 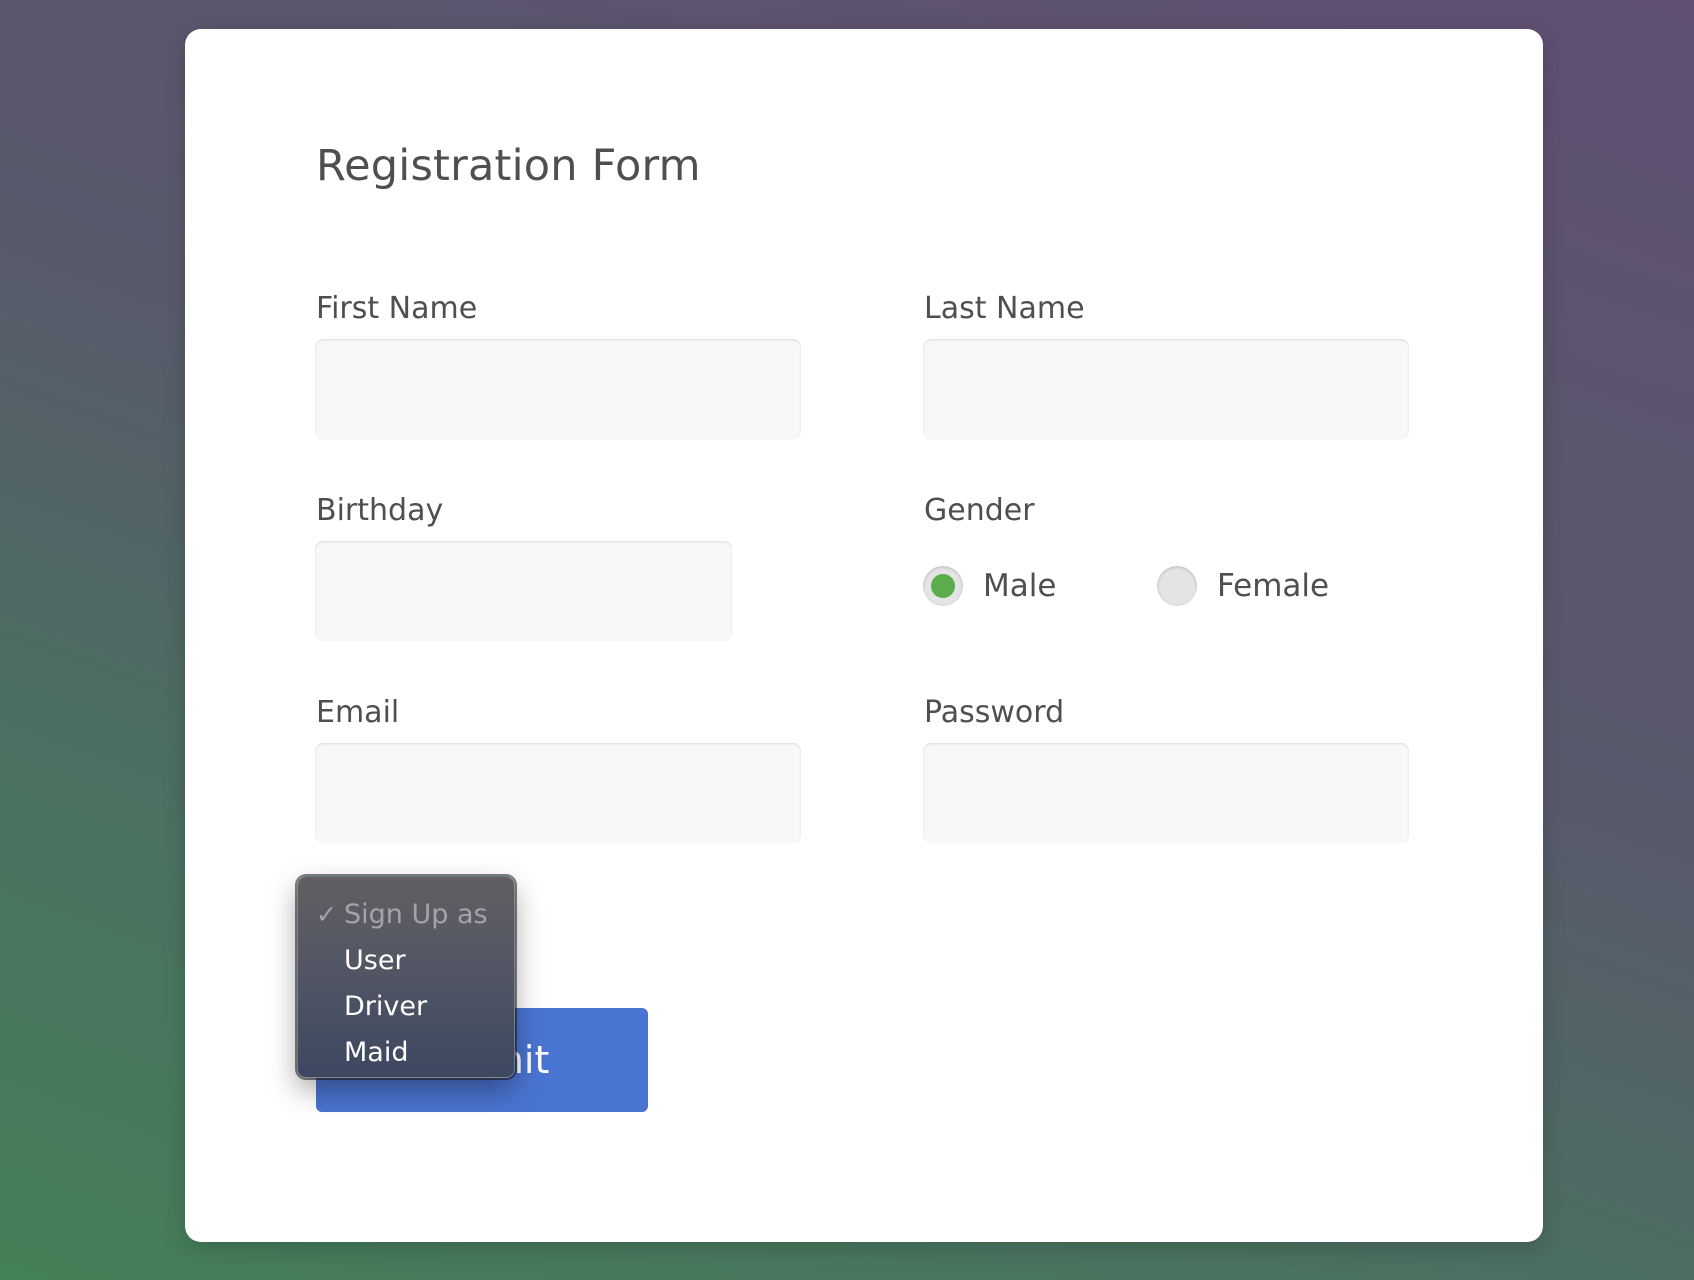 I want to click on radio-dot, so click(x=943, y=586).